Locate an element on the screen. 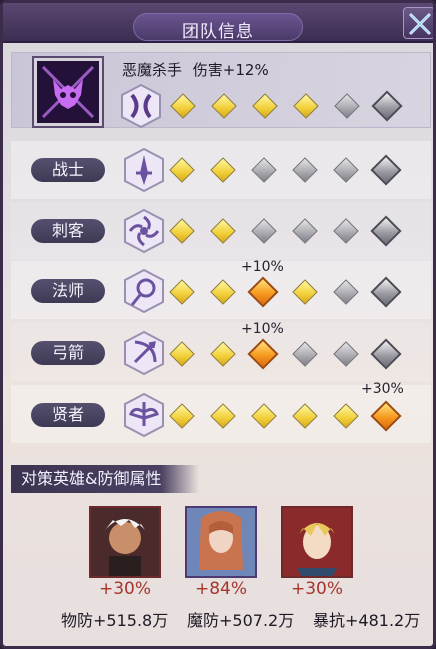 Image resolution: width=436 pixels, height=649 pixels. hero-3-percent: +30% is located at coordinates (317, 589).